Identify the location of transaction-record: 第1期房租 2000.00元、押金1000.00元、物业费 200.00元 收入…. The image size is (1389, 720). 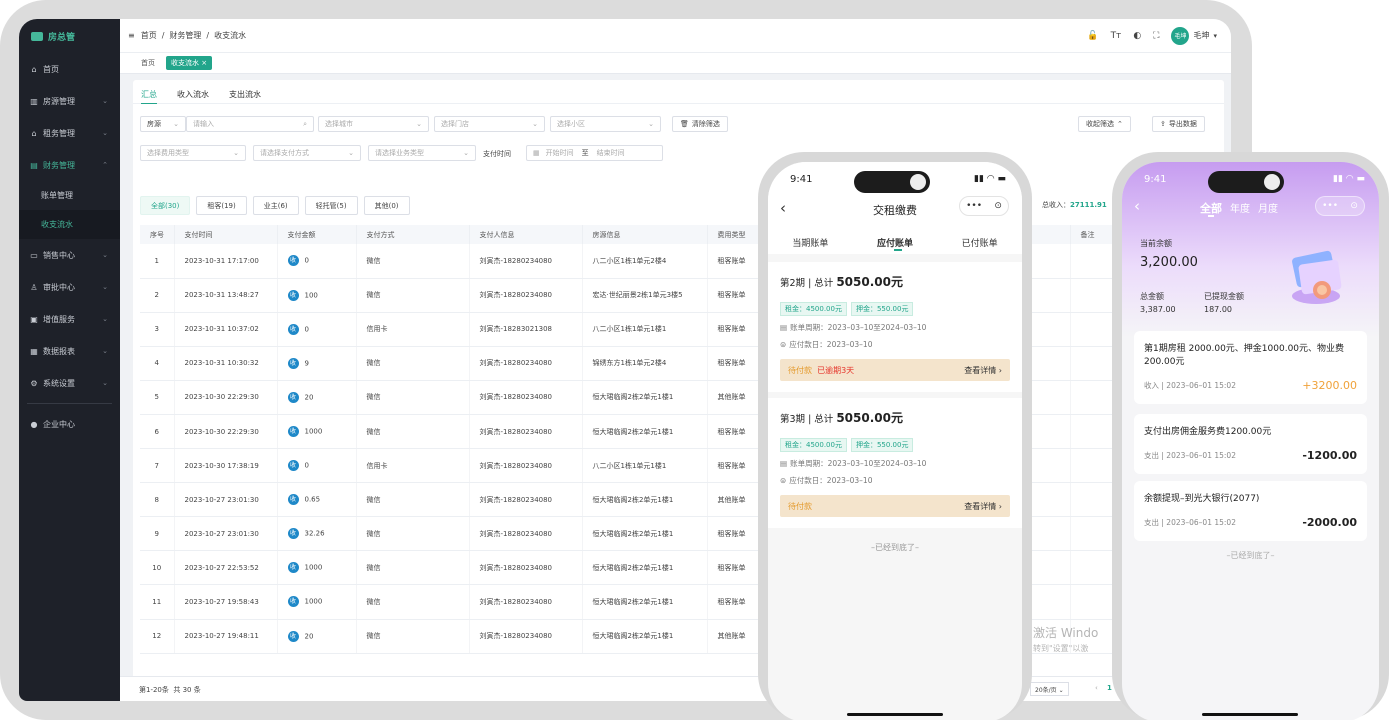
(1250, 367).